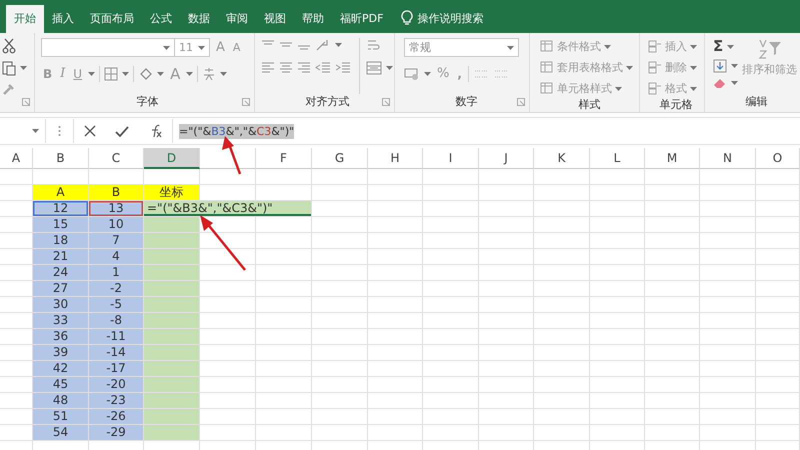 This screenshot has height=450, width=800. Describe the element at coordinates (395, 158) in the screenshot. I see `column-header: H` at that location.